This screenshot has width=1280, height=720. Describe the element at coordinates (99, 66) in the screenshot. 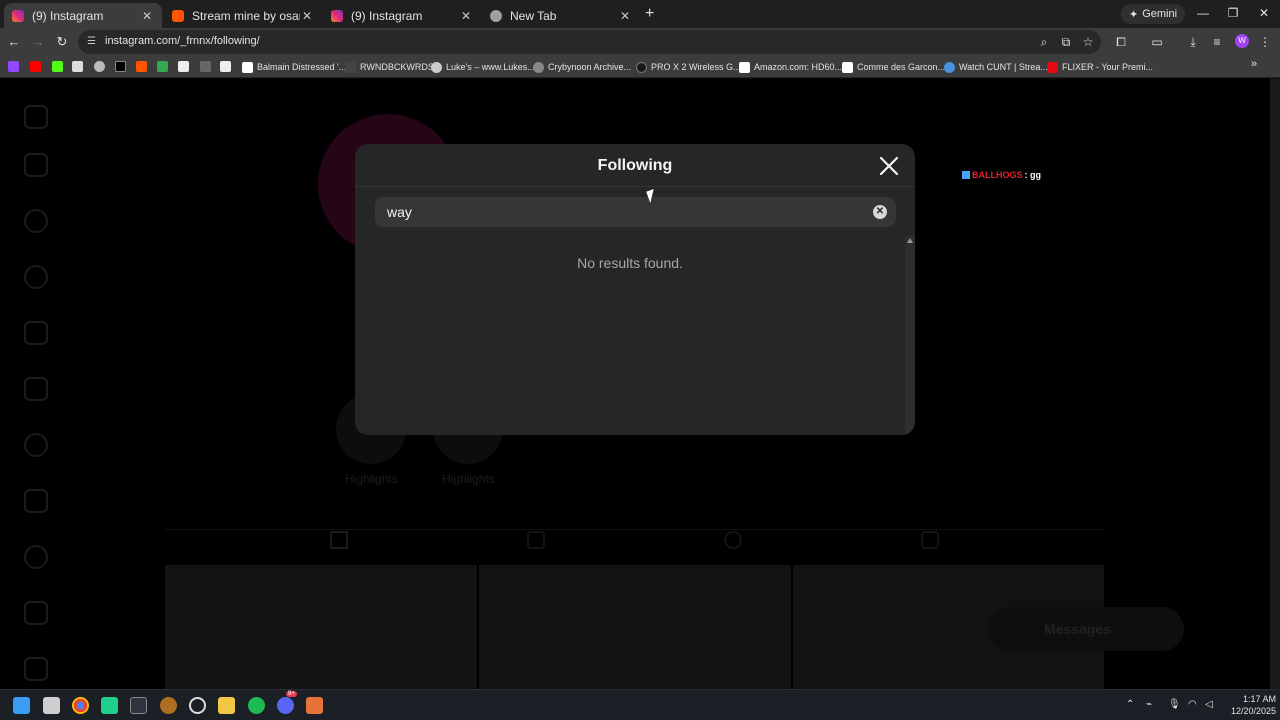

I see `globe-icon` at that location.